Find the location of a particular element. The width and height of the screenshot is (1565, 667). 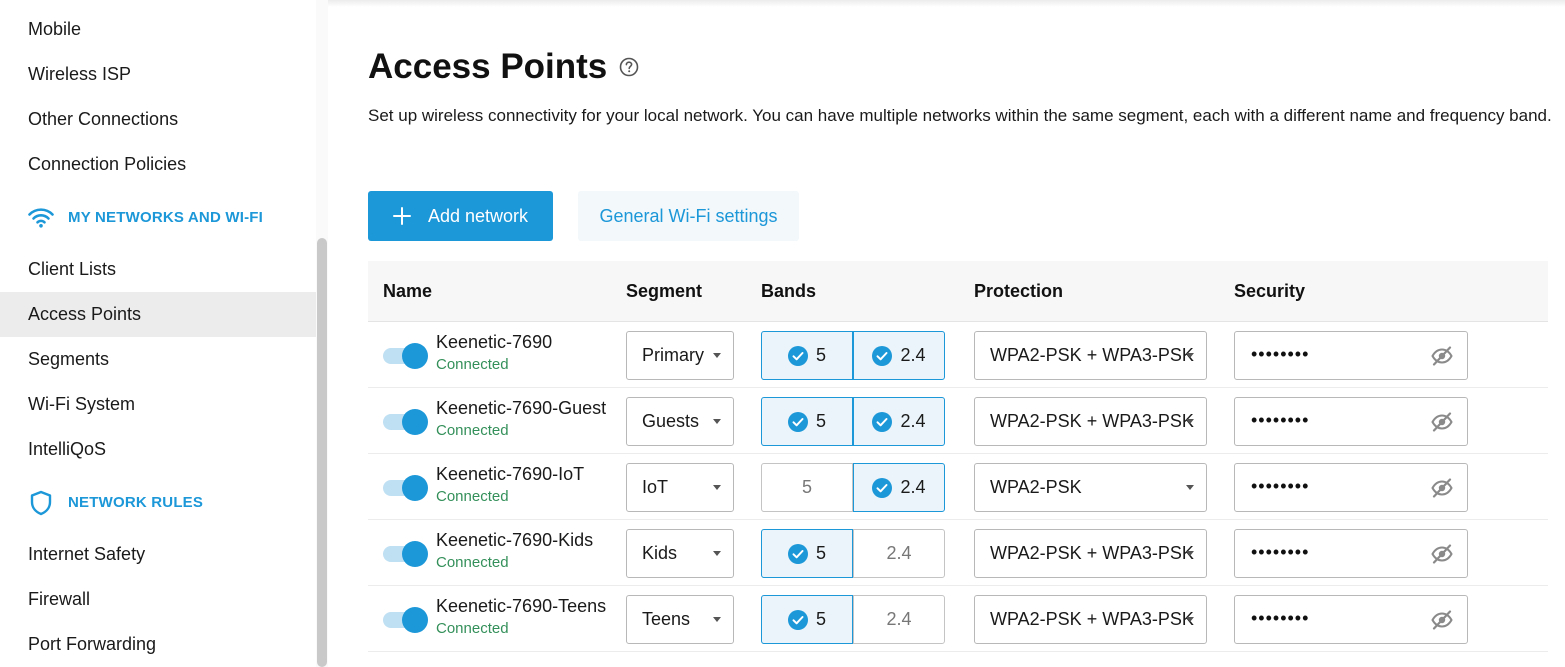

sidebar-item-other-connections: Other Connections is located at coordinates (158, 119).